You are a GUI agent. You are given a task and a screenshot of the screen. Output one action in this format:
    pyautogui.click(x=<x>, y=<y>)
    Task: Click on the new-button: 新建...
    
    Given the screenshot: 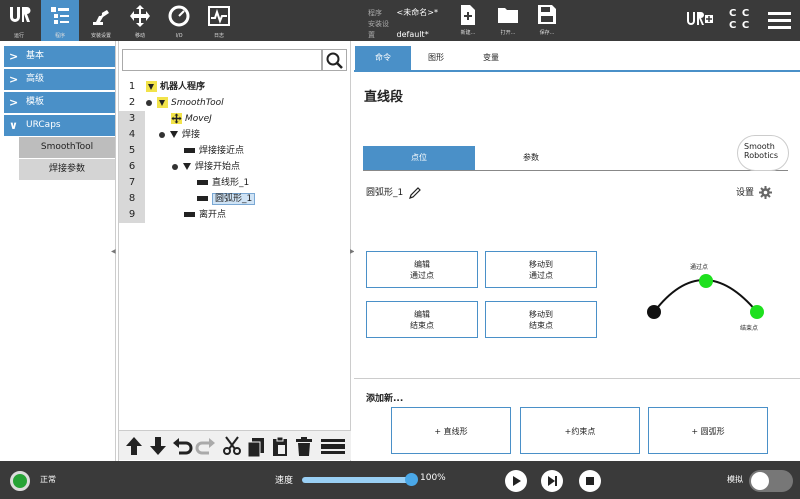 What is the action you would take?
    pyautogui.click(x=468, y=21)
    